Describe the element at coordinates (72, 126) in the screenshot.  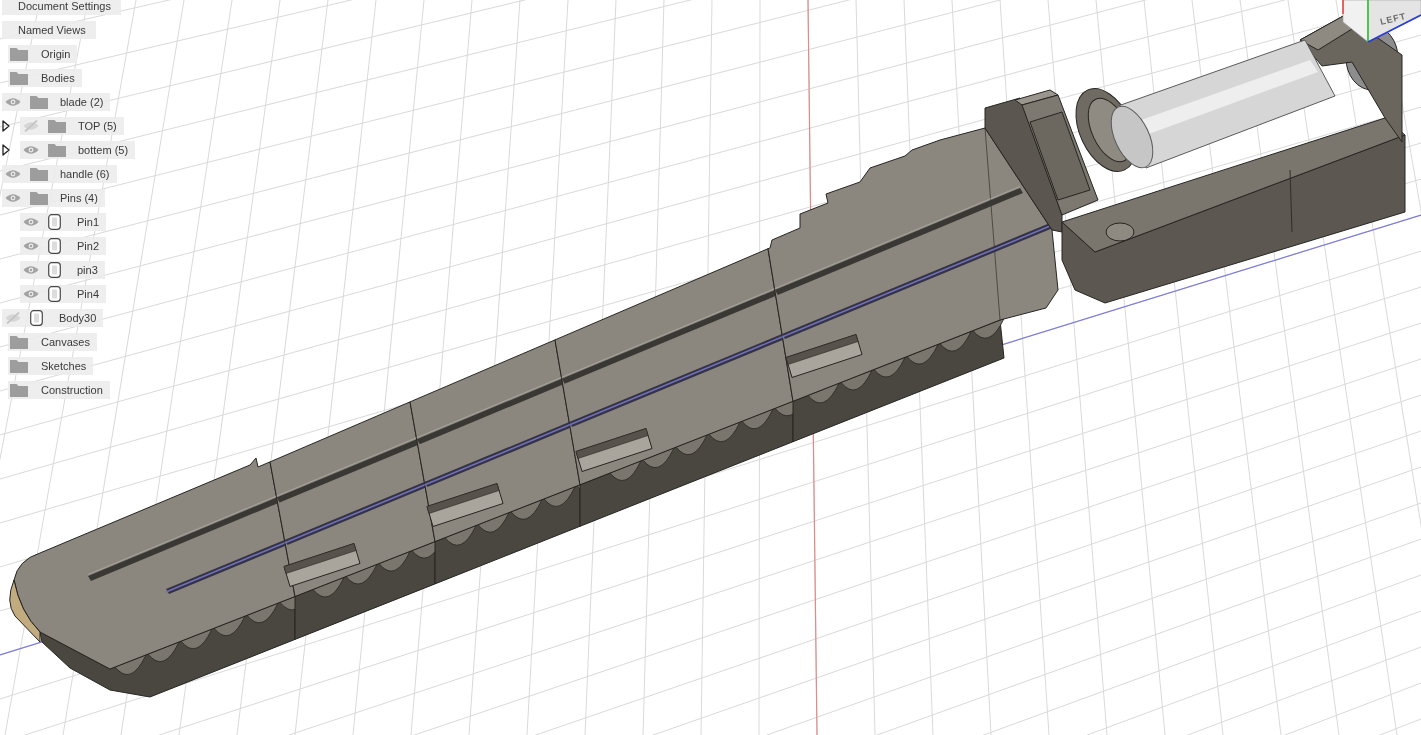
I see `browser-tree-item: TOP (5)` at that location.